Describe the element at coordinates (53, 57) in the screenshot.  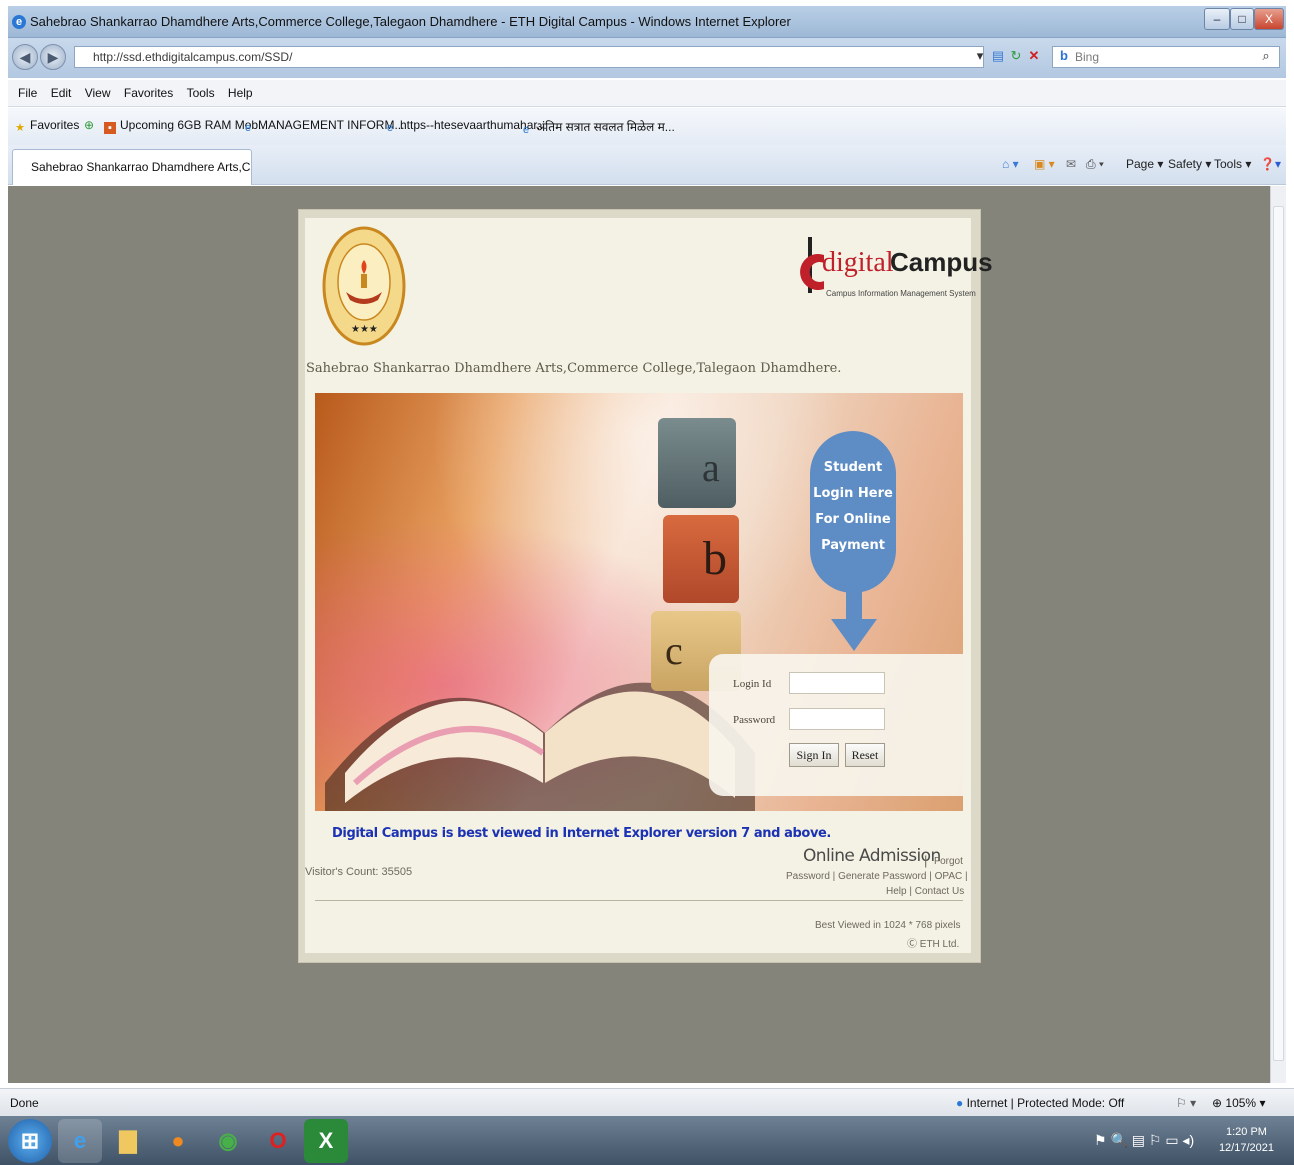
I see `forward-button: ▶` at that location.